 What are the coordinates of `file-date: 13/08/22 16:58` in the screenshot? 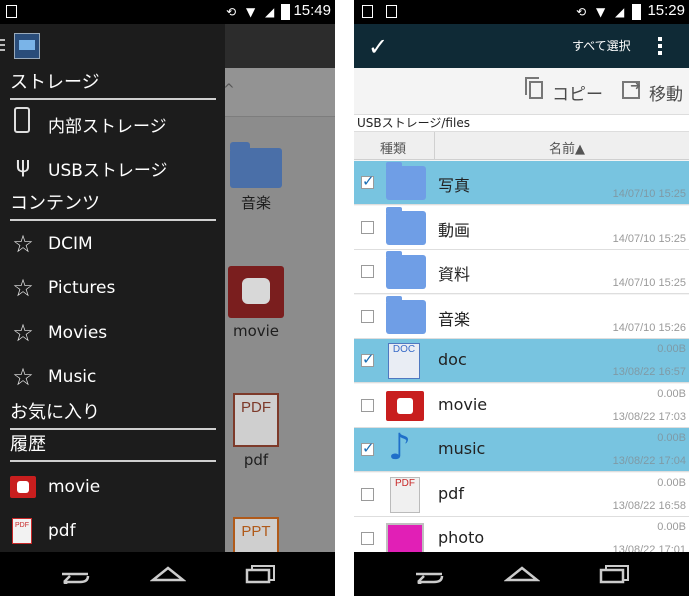 It's located at (649, 506).